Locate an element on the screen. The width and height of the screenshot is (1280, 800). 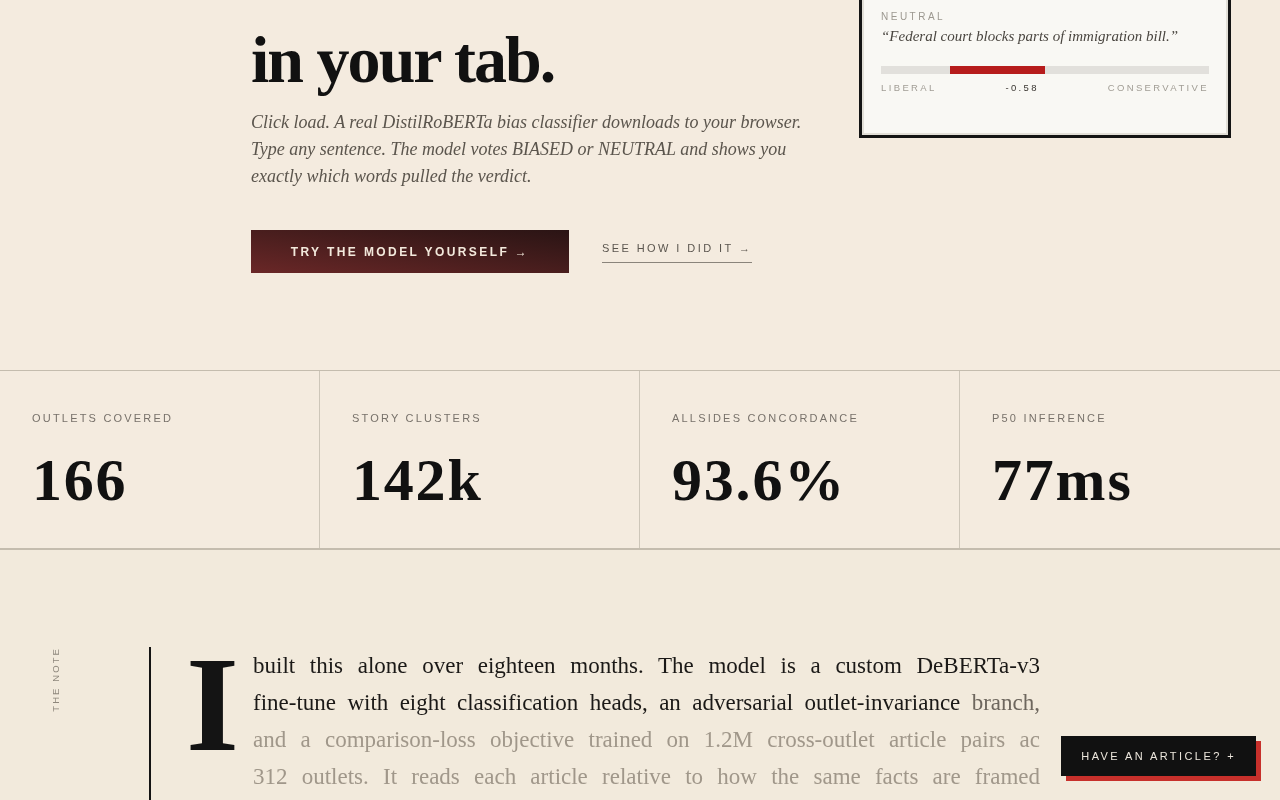
stat-label: P50 INFERENCE is located at coordinates (1049, 418).